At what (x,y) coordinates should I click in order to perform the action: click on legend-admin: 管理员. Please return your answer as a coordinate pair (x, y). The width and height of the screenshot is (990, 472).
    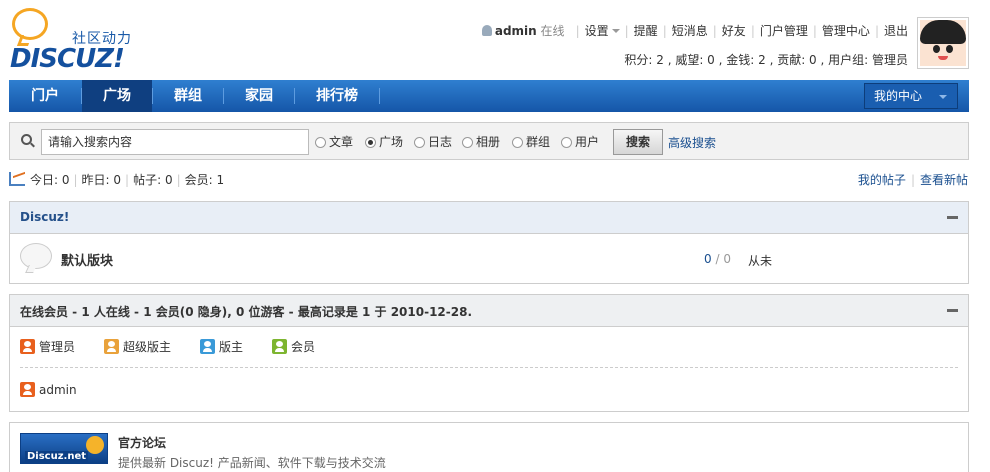
    Looking at the image, I should click on (47, 347).